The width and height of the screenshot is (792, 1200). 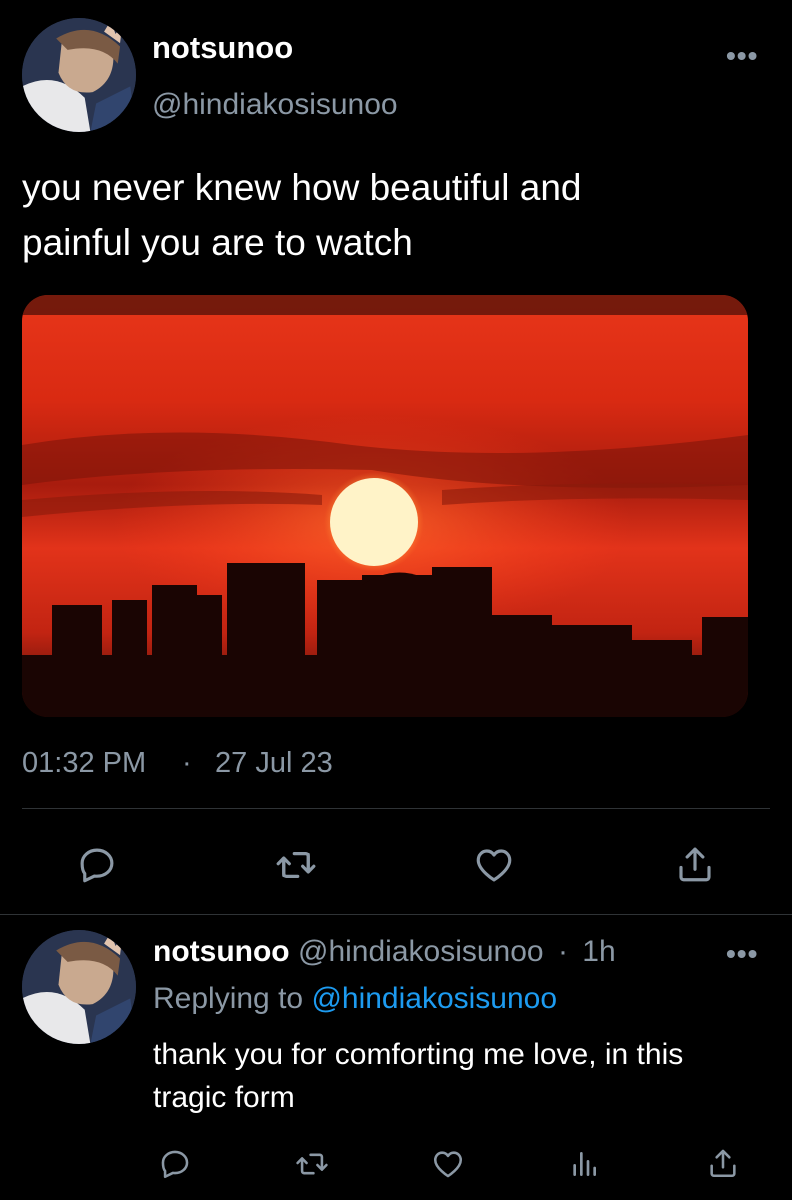 What do you see at coordinates (221, 951) in the screenshot?
I see `reply-author-name: notsunoo` at bounding box center [221, 951].